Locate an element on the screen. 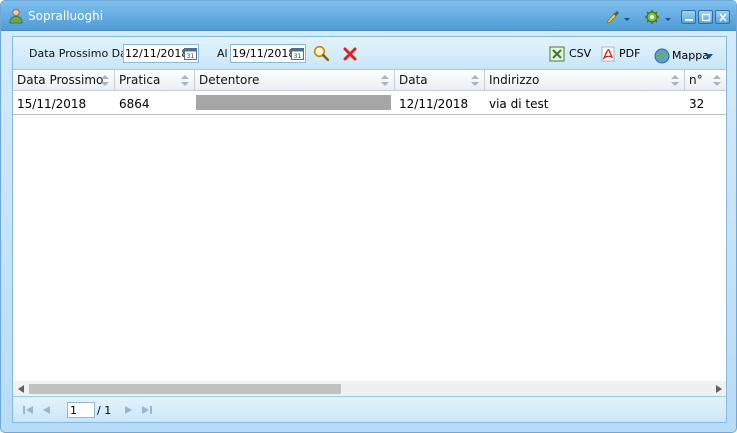  cell-numero: 32 is located at coordinates (697, 104).